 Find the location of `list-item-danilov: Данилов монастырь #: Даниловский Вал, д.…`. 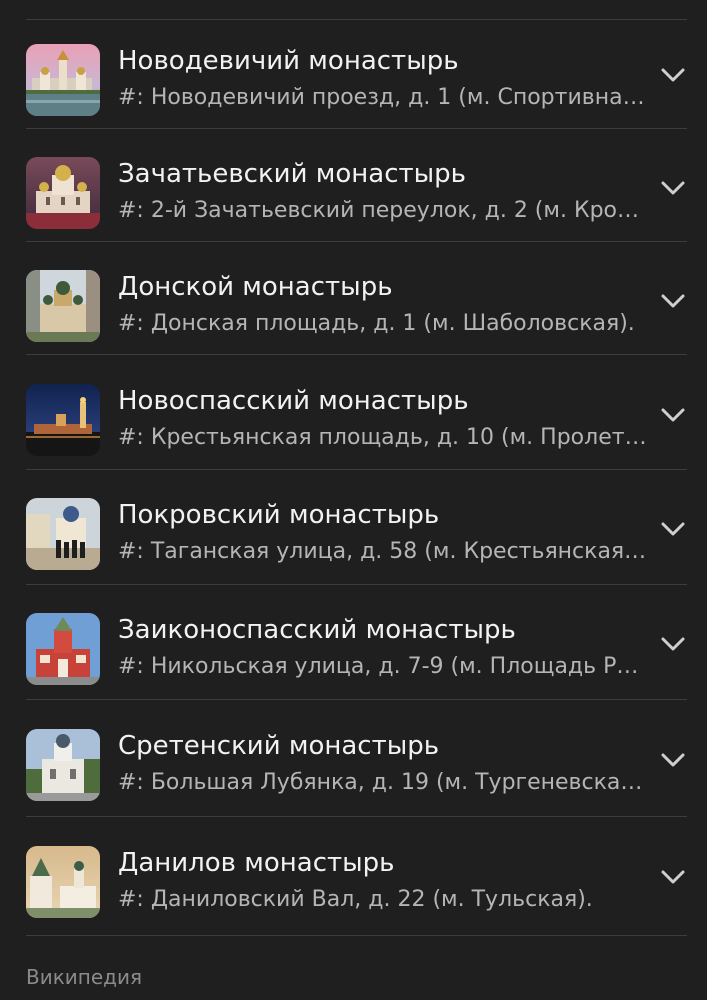

list-item-danilov: Данилов монастырь #: Даниловский Вал, д.… is located at coordinates (353, 879).